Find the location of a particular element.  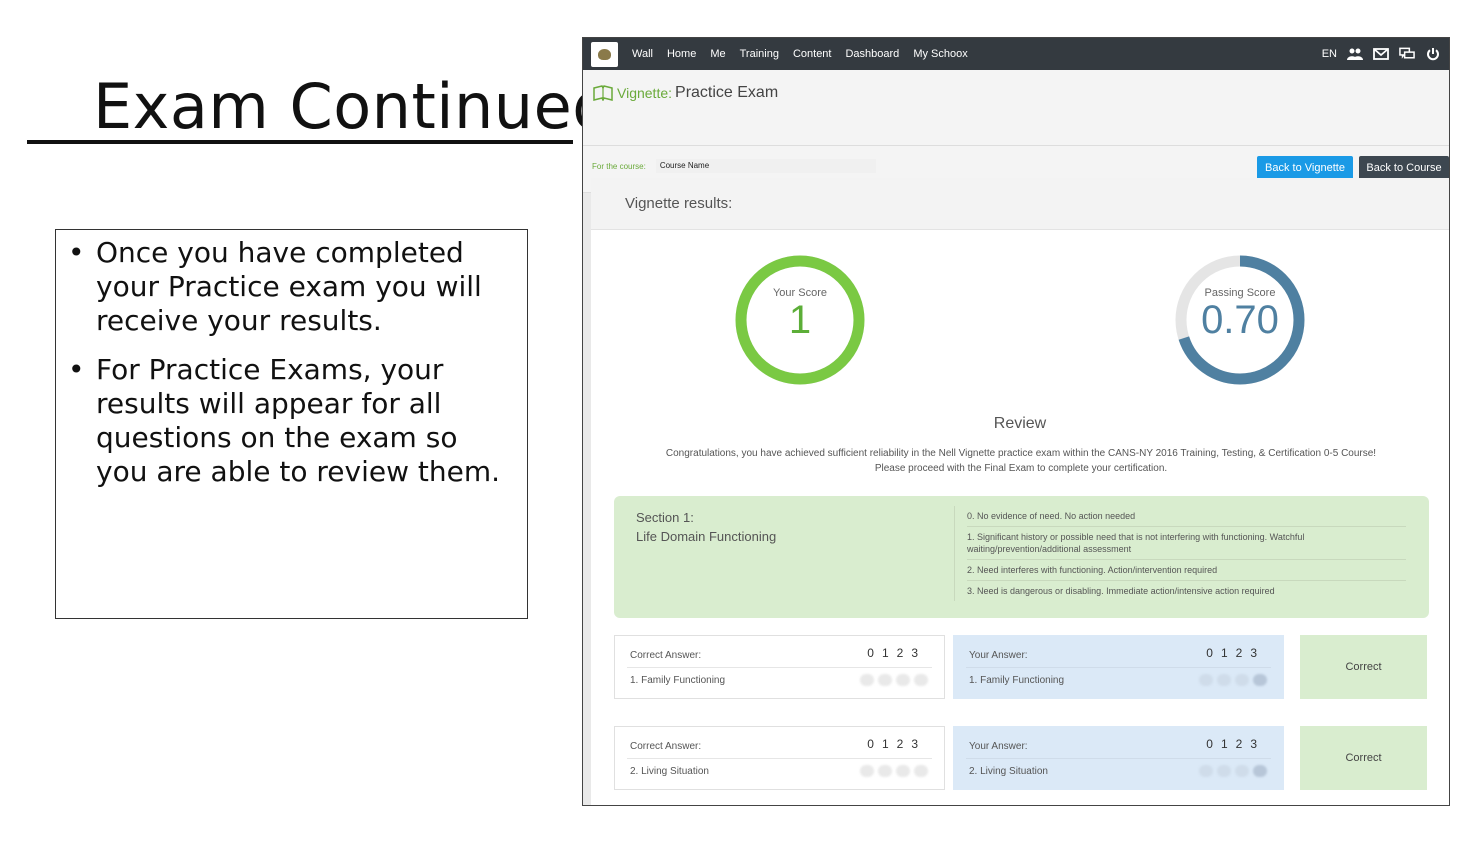

correct-answer-card: Correct Answer: 0123 2. Living Situation is located at coordinates (779, 758).